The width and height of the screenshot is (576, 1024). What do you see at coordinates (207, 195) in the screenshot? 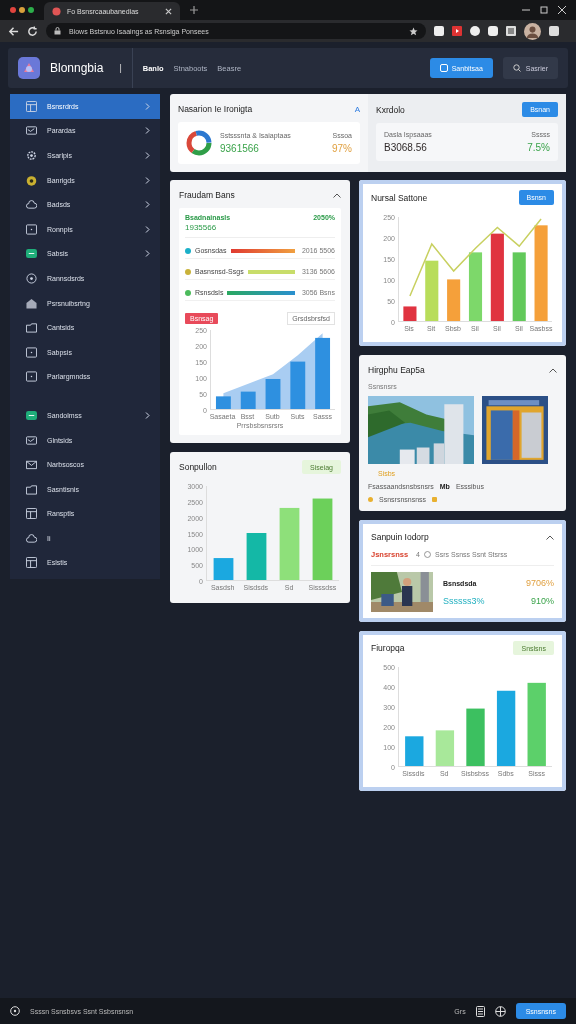
I see `card-title: Fraudam Bans` at bounding box center [207, 195].